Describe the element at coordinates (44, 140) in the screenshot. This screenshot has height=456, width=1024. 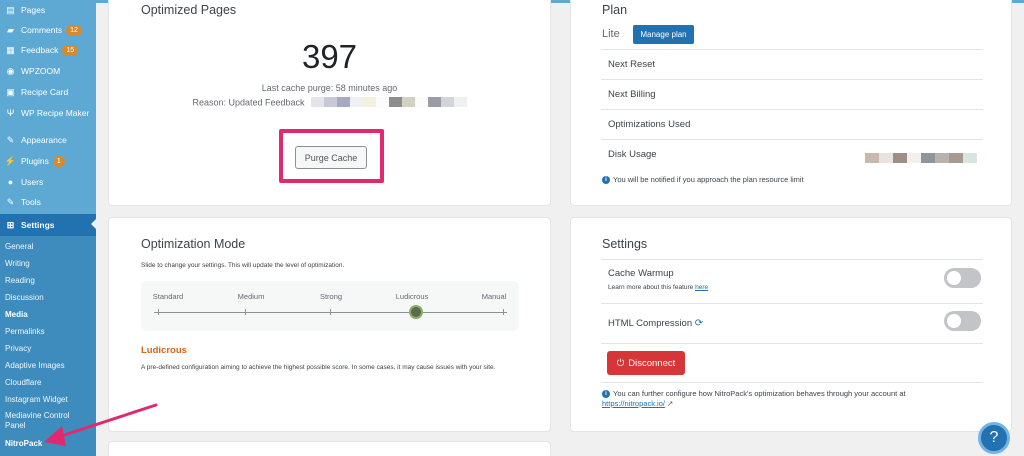
I see `sidebar-item-label: Appearance` at that location.